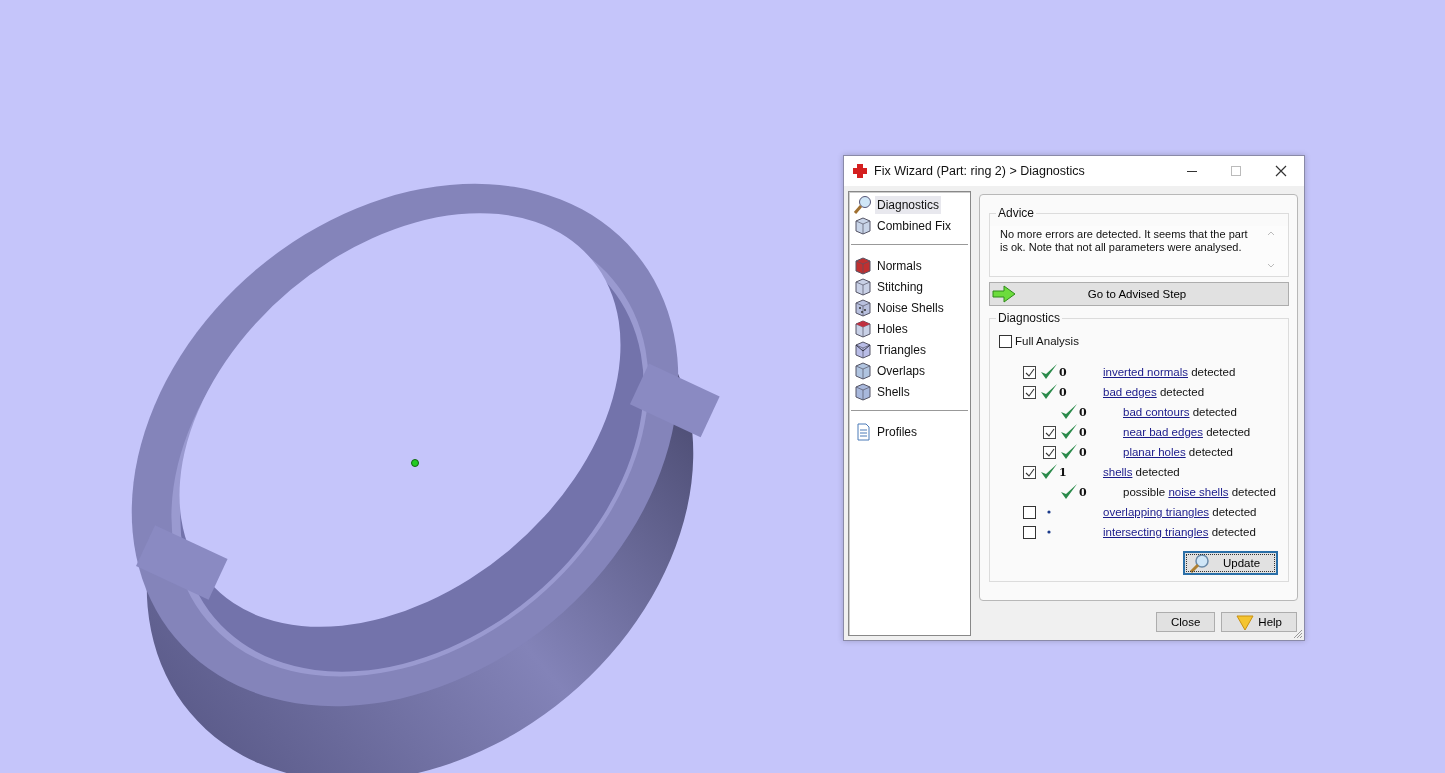 This screenshot has height=773, width=1445. What do you see at coordinates (1163, 432) in the screenshot?
I see `result-link: near bad edges` at bounding box center [1163, 432].